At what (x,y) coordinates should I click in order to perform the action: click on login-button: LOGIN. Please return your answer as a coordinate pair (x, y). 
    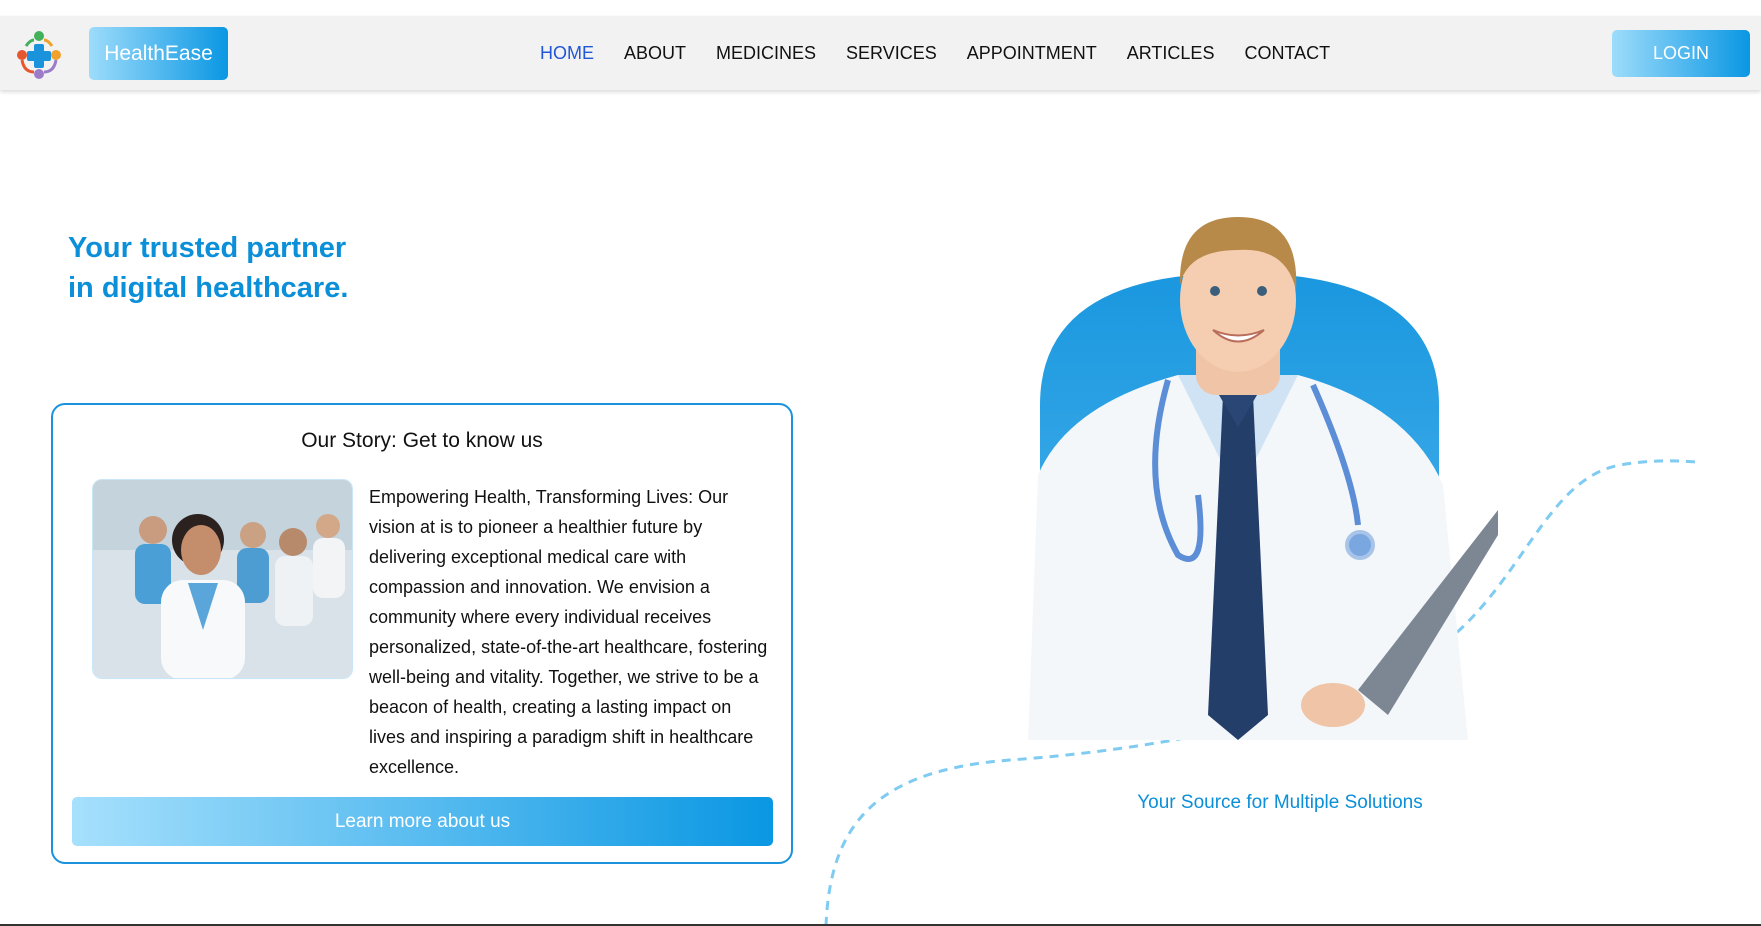
    Looking at the image, I should click on (1681, 53).